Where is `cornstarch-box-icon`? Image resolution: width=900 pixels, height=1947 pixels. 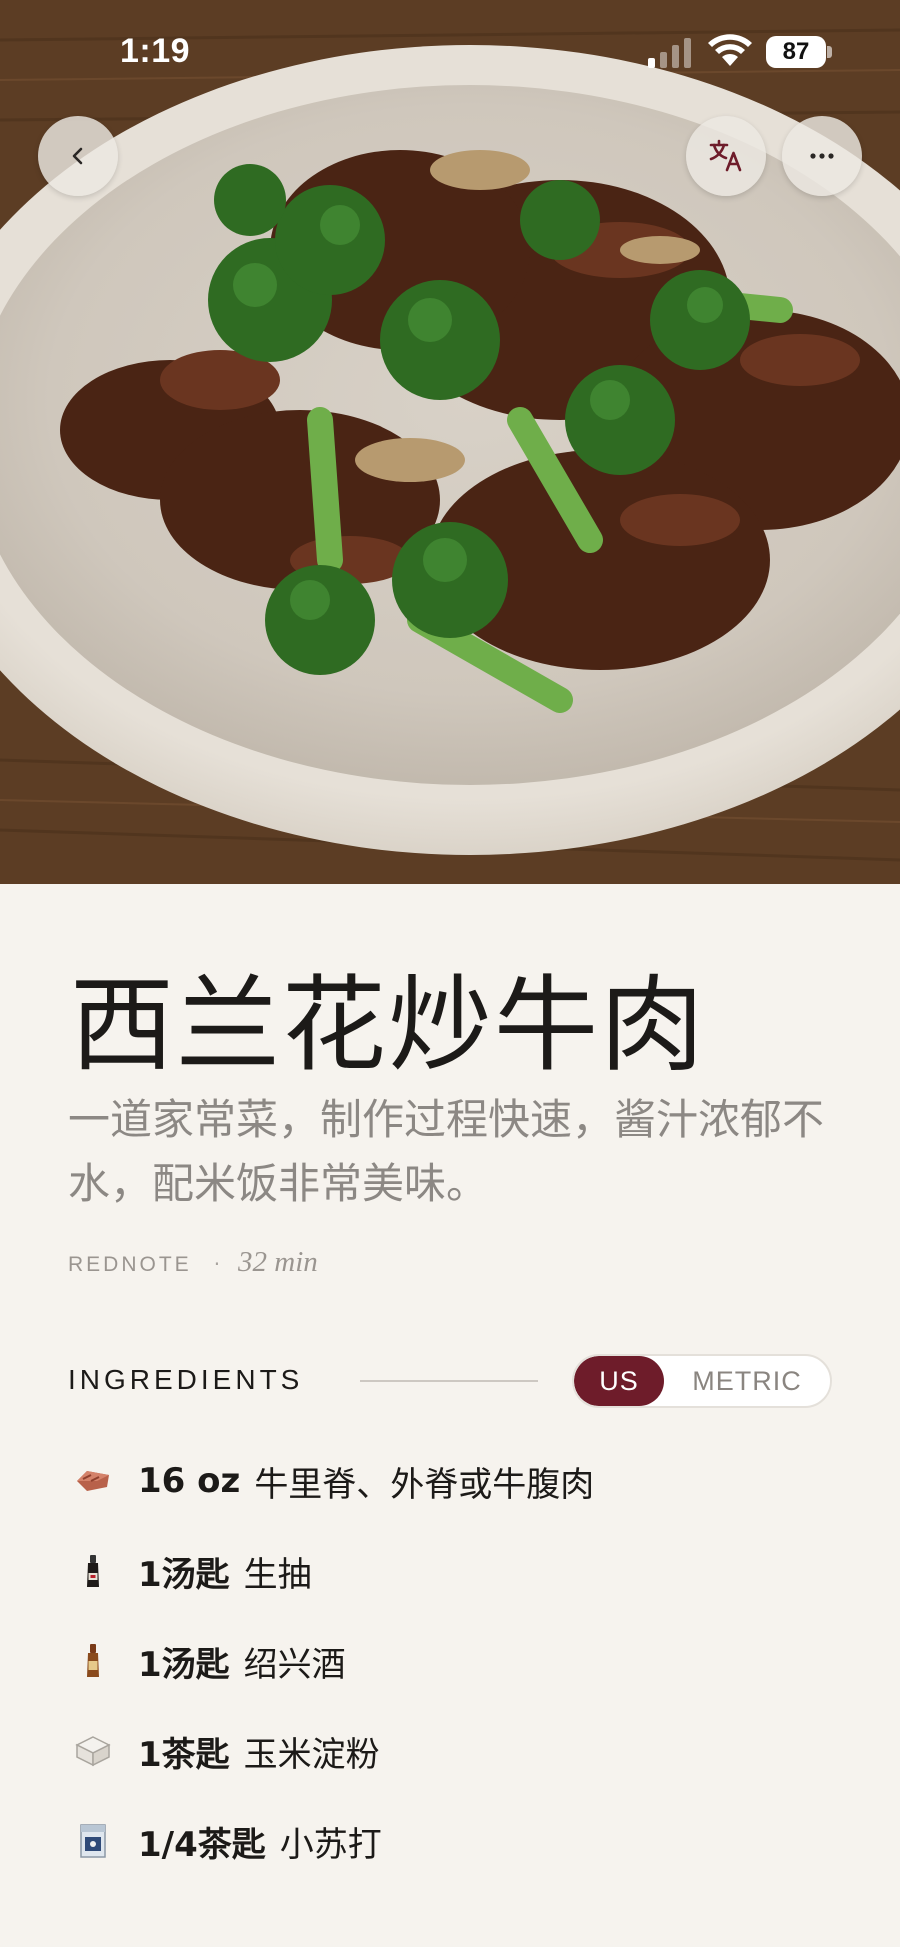
cornstarch-box-icon is located at coordinates (93, 1751).